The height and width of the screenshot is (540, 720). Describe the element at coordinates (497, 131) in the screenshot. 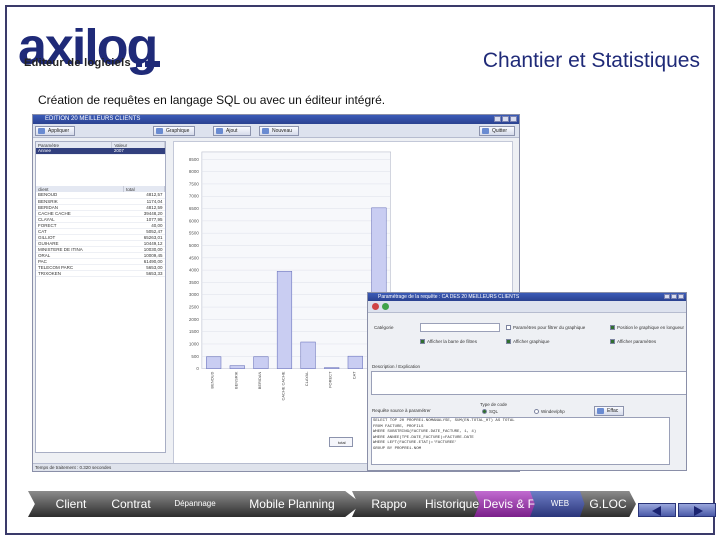

I see `quit-button: Quitter` at that location.